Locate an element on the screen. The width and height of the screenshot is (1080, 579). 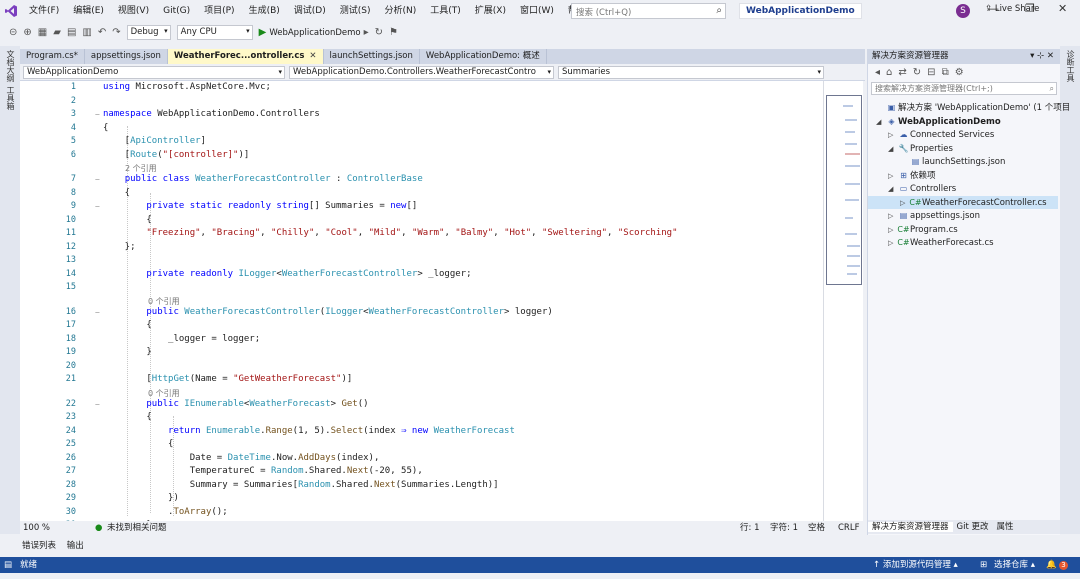
zoom-level: 100 % is located at coordinates (36, 528).